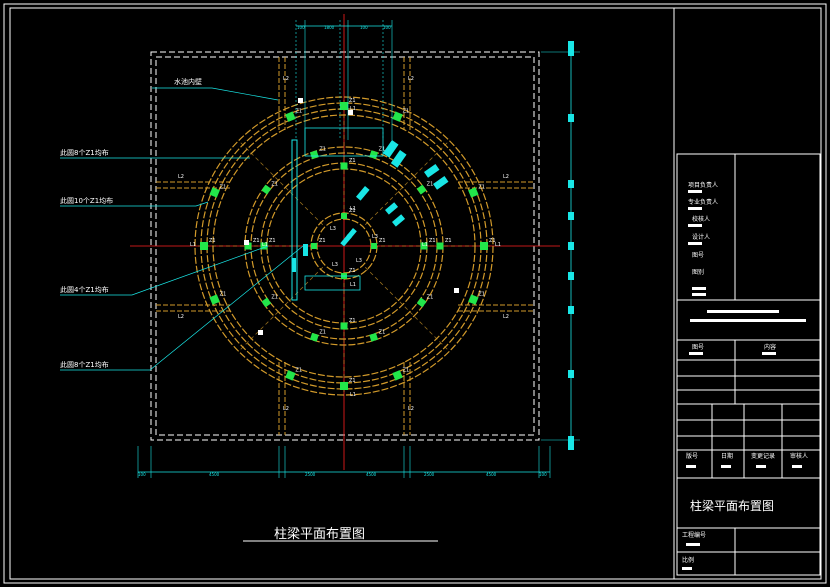  What do you see at coordinates (698, 347) in the screenshot?
I see `tb-drawing-no-label: 图号` at bounding box center [698, 347].